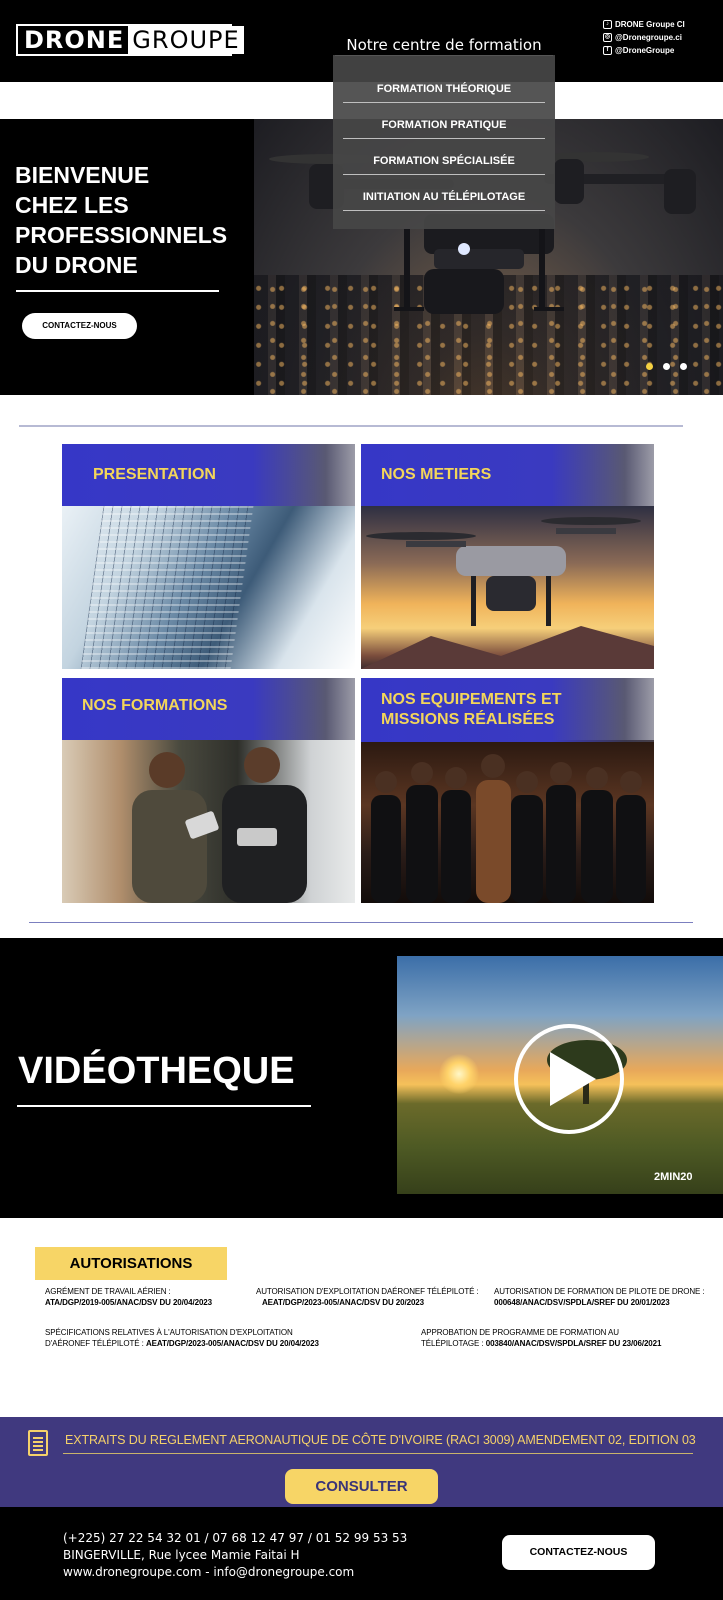  I want to click on tile-label-line: MISSIONS RÉALISÉES, so click(468, 719).